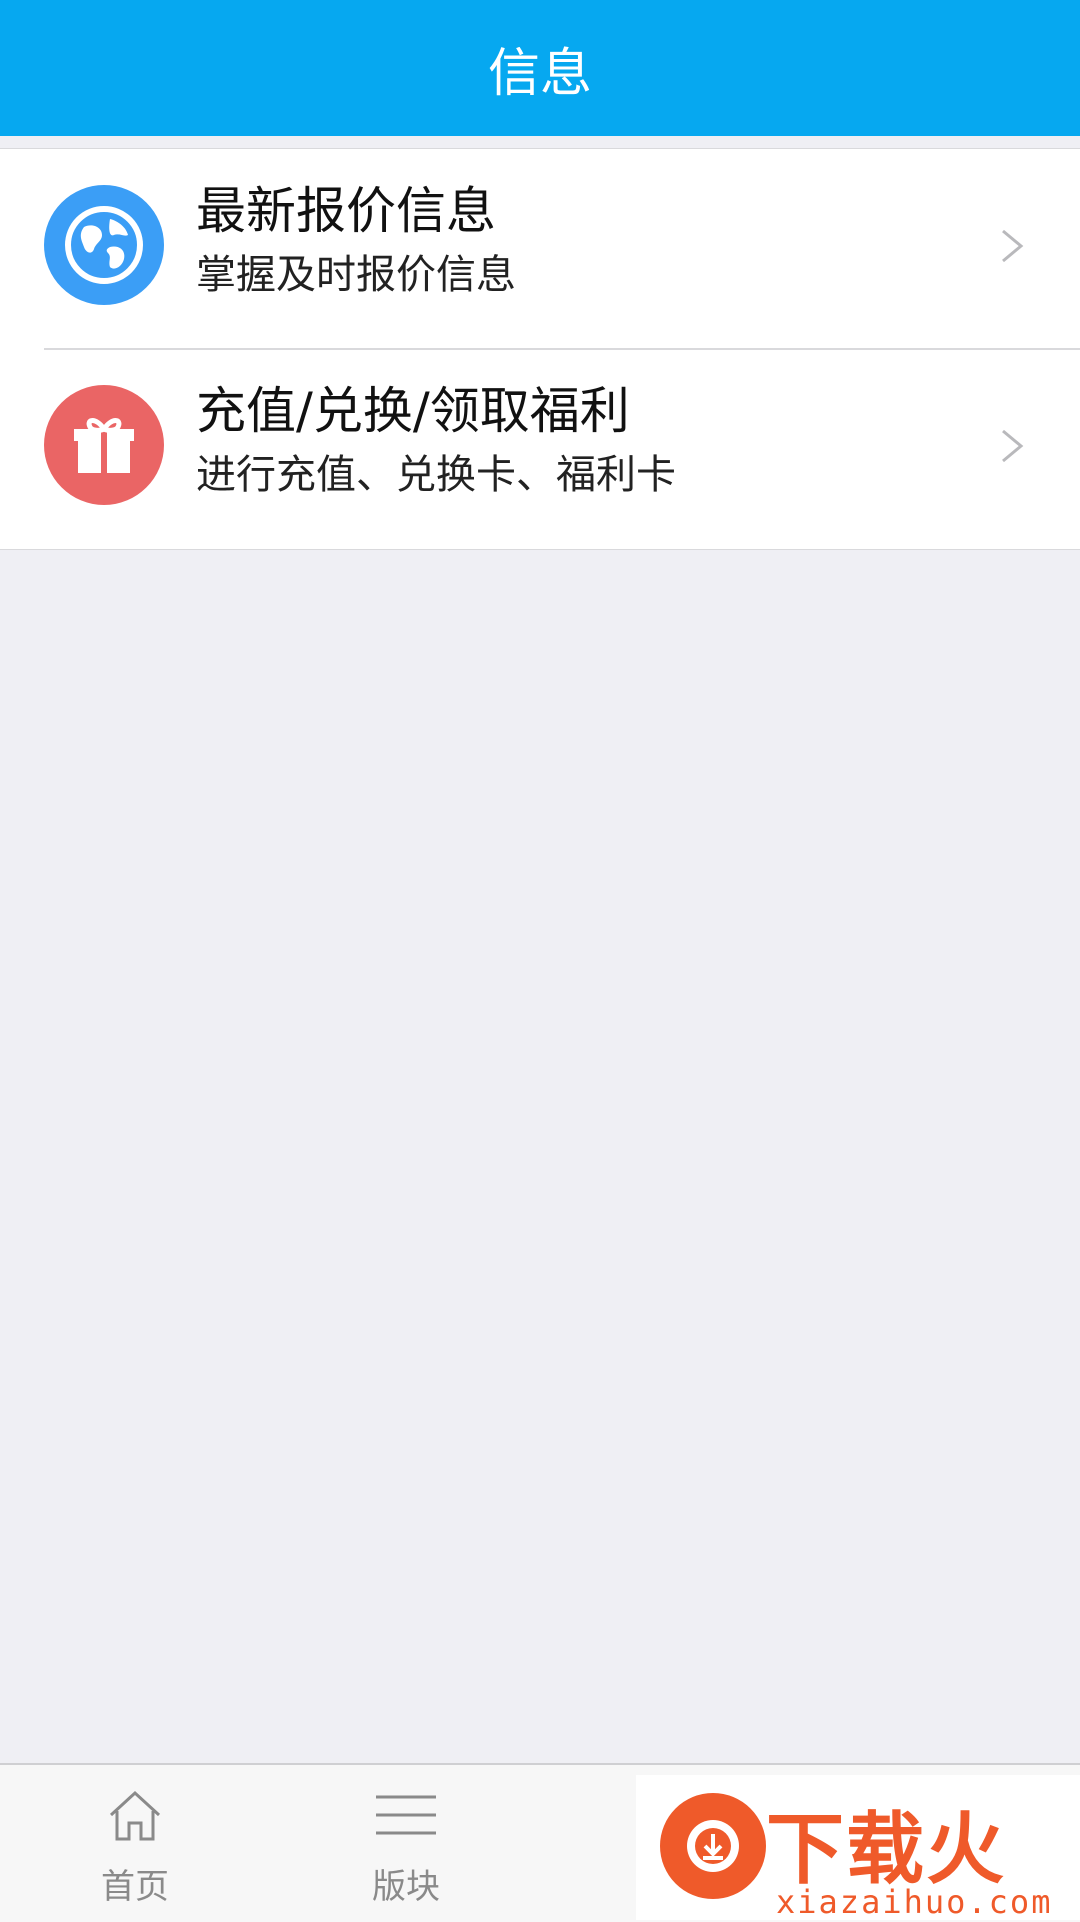 The width and height of the screenshot is (1080, 1922). What do you see at coordinates (135, 1843) in the screenshot?
I see `tab-home: 首页` at bounding box center [135, 1843].